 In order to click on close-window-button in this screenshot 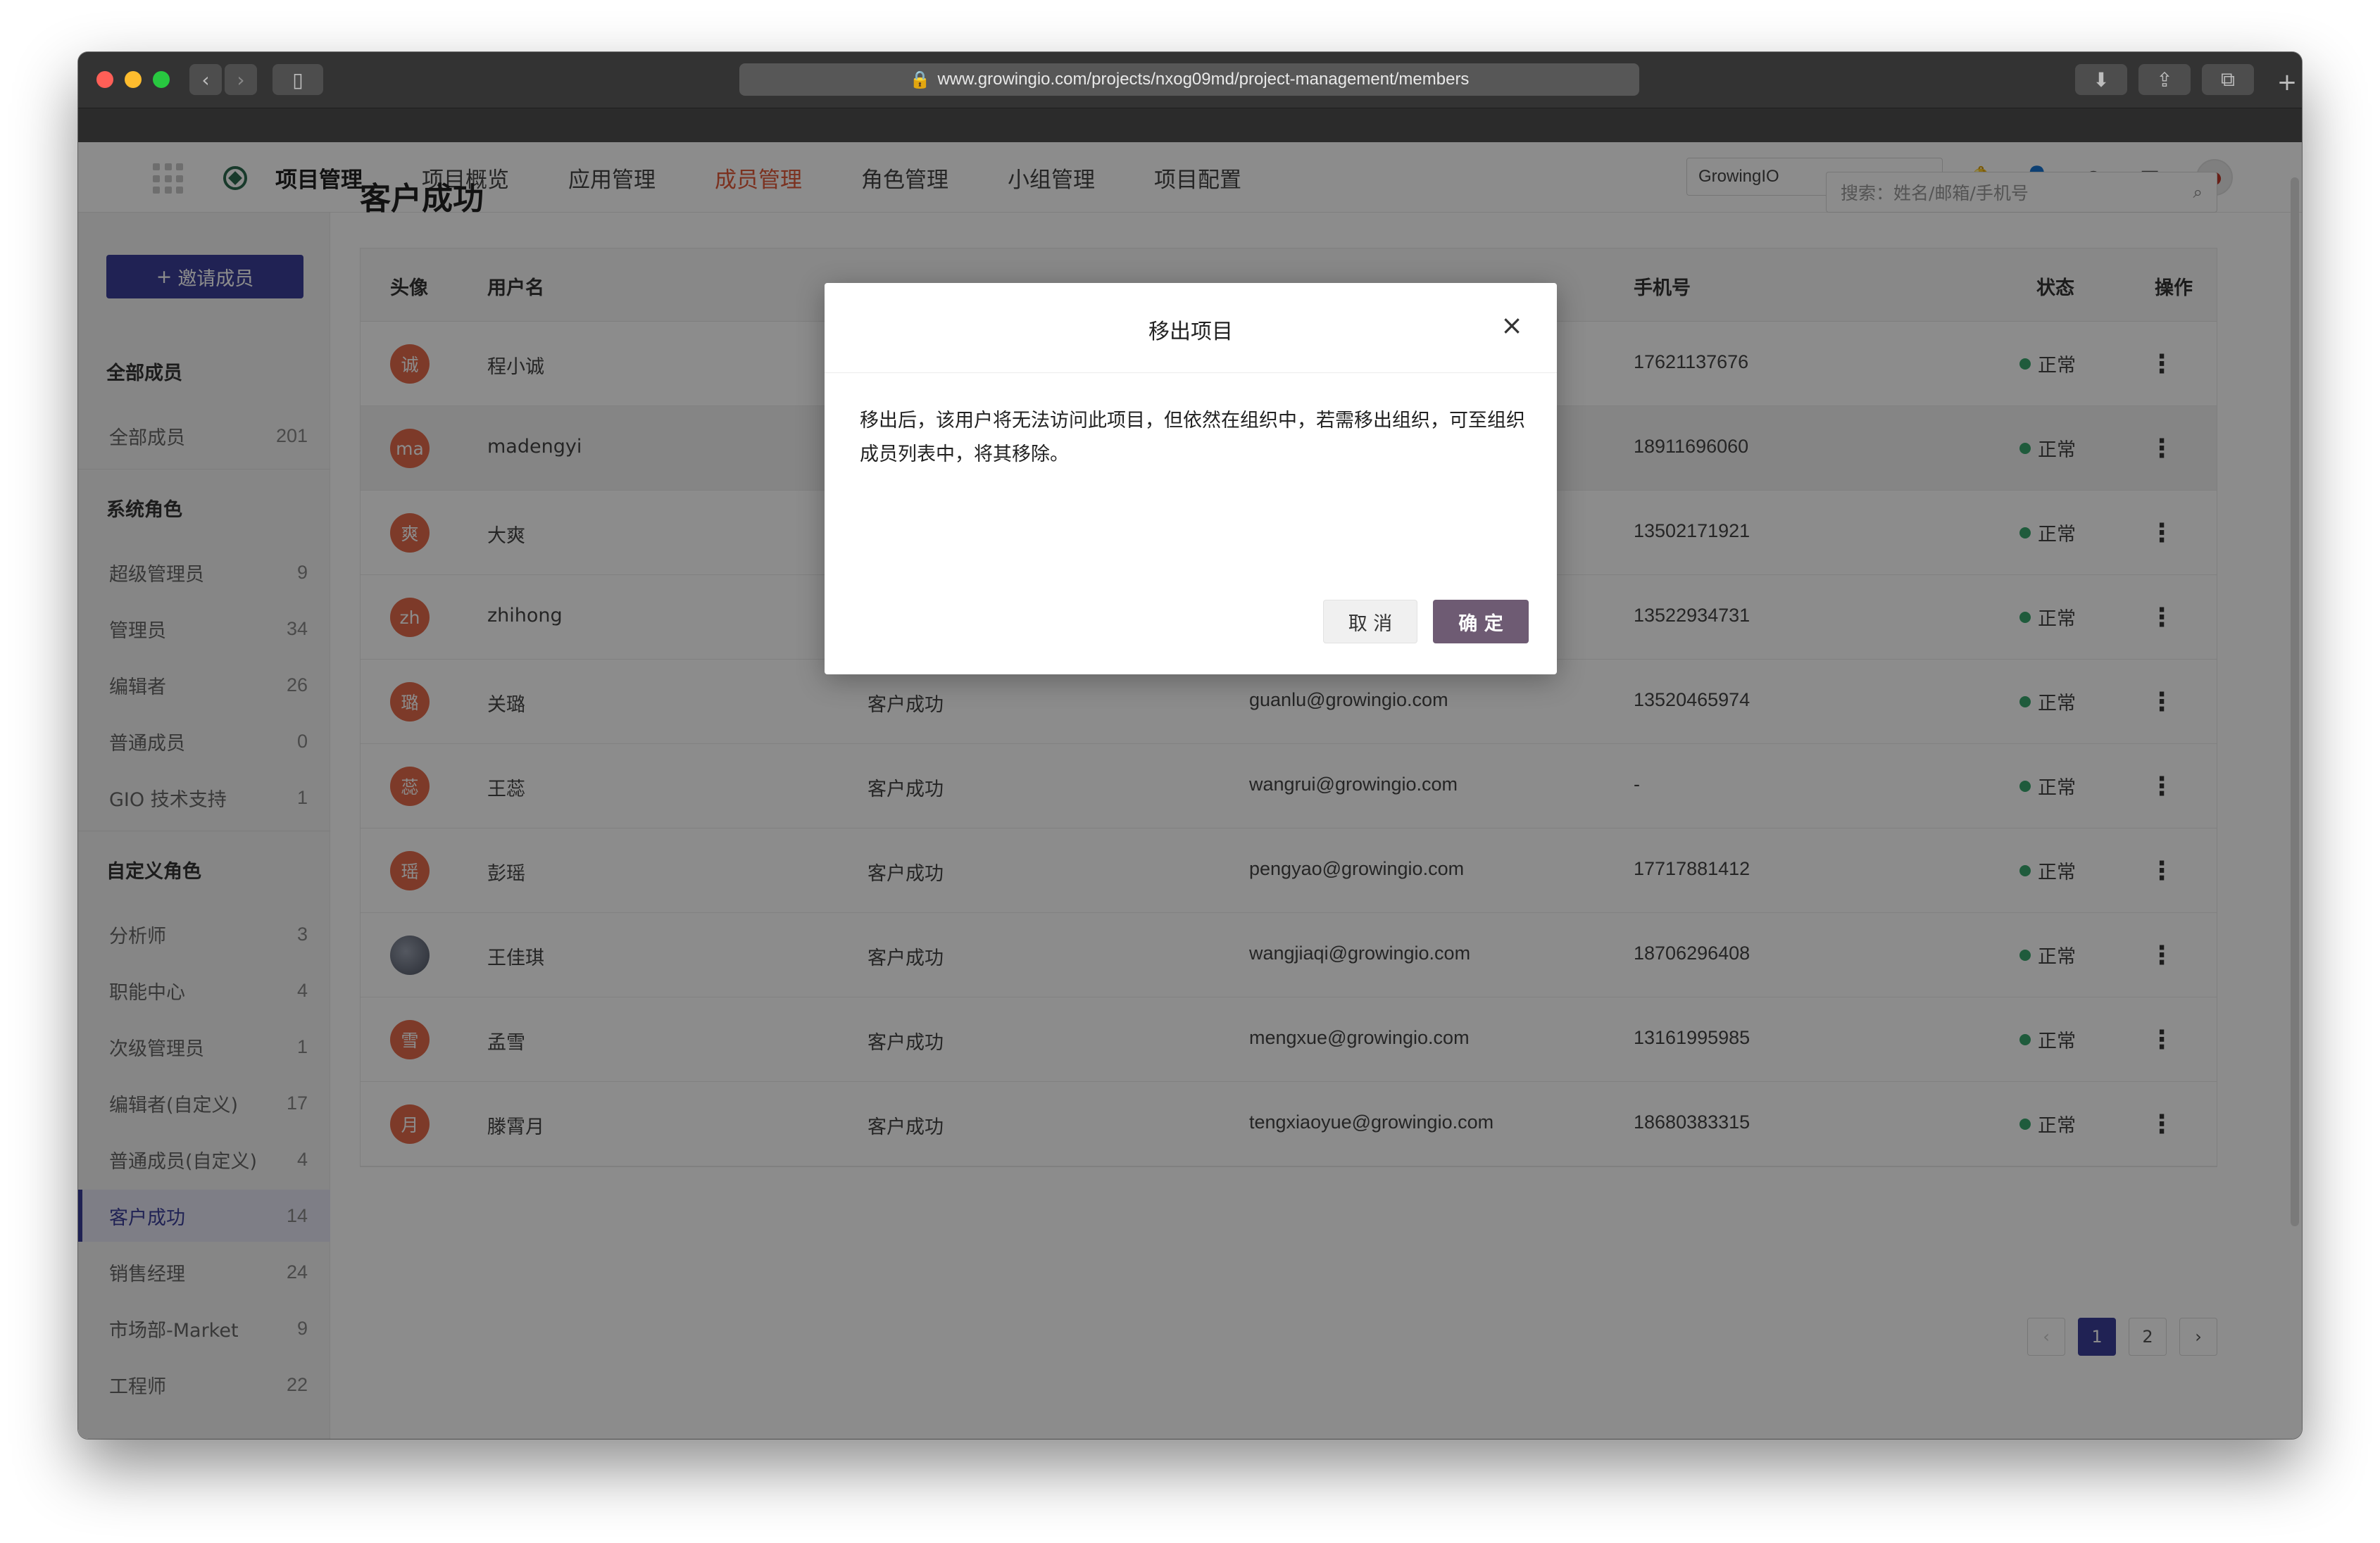, I will do `click(105, 79)`.